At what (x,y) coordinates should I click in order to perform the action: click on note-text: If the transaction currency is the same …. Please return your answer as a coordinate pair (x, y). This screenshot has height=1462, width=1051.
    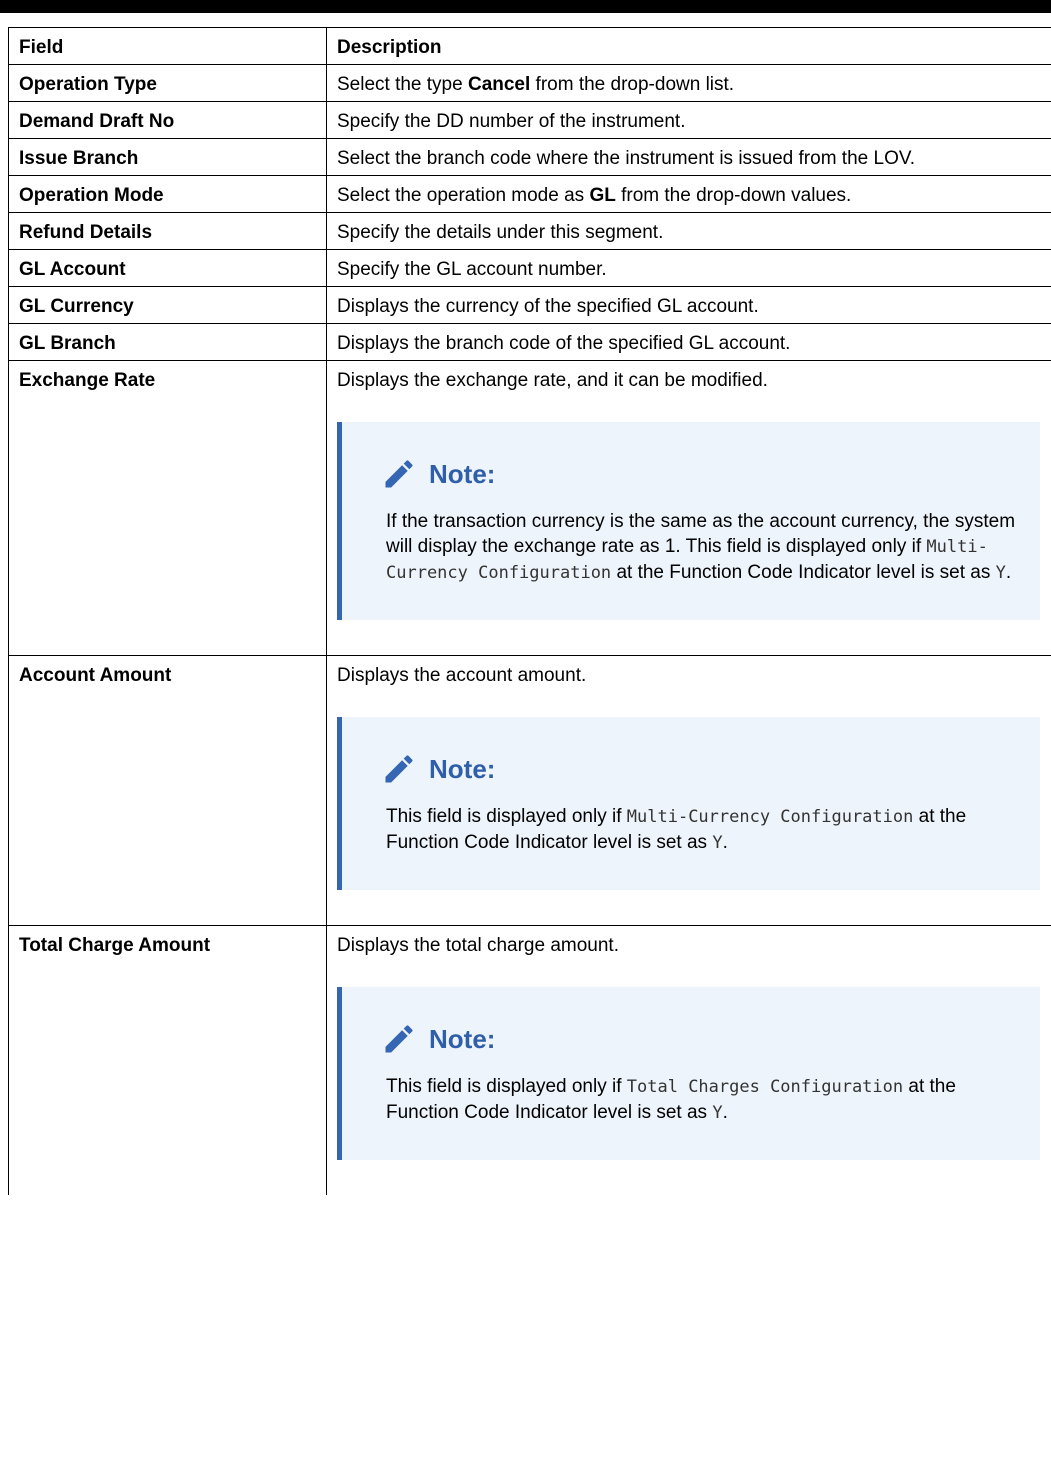
    Looking at the image, I should click on (701, 534).